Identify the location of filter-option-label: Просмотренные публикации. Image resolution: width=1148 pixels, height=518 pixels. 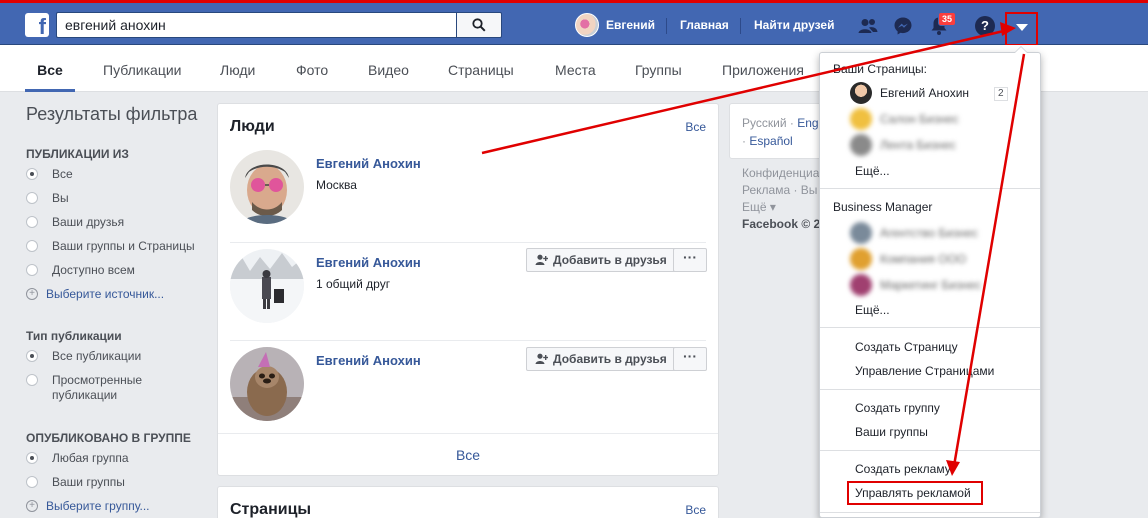
(97, 387).